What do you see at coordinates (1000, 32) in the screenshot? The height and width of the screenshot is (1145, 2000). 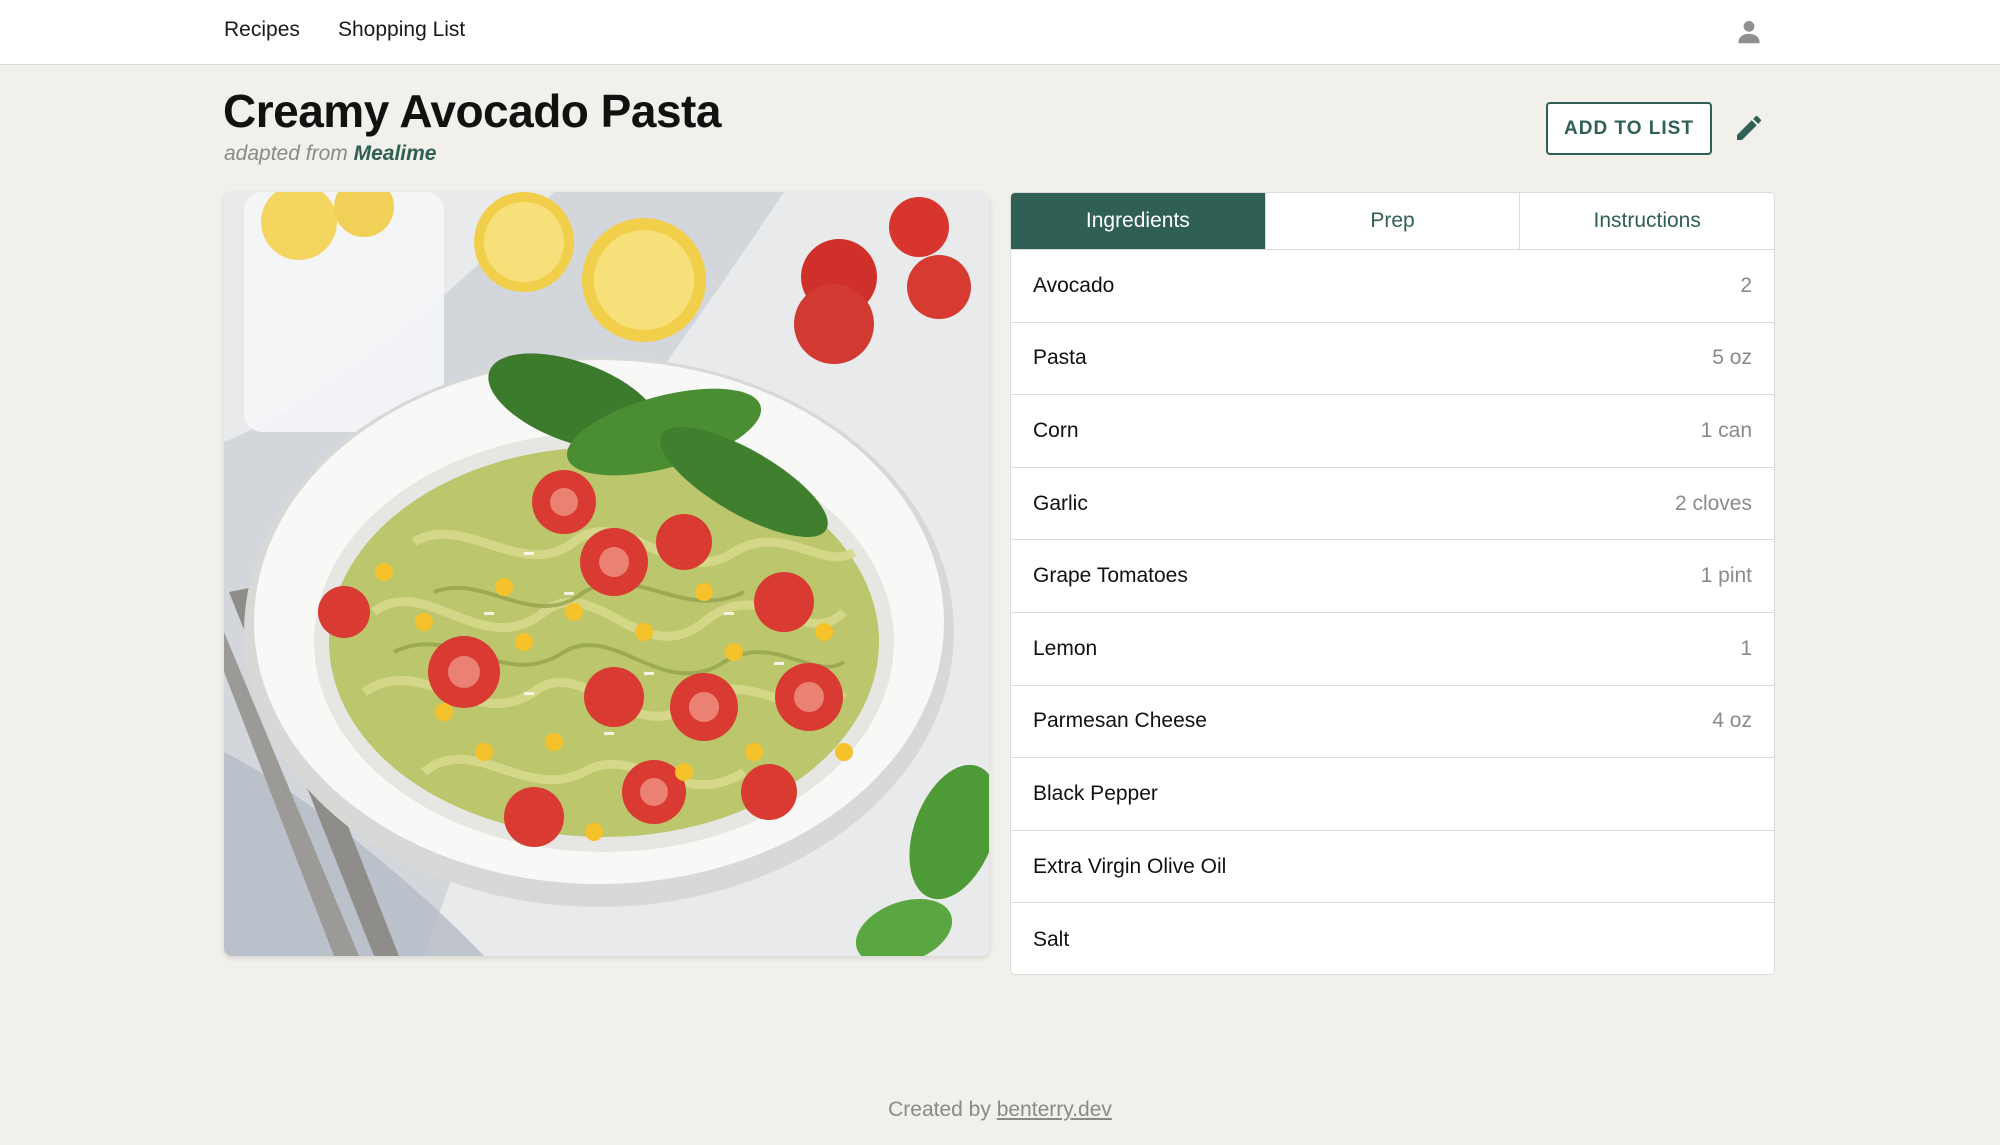 I see `top-nav: Recipes Shopping List` at bounding box center [1000, 32].